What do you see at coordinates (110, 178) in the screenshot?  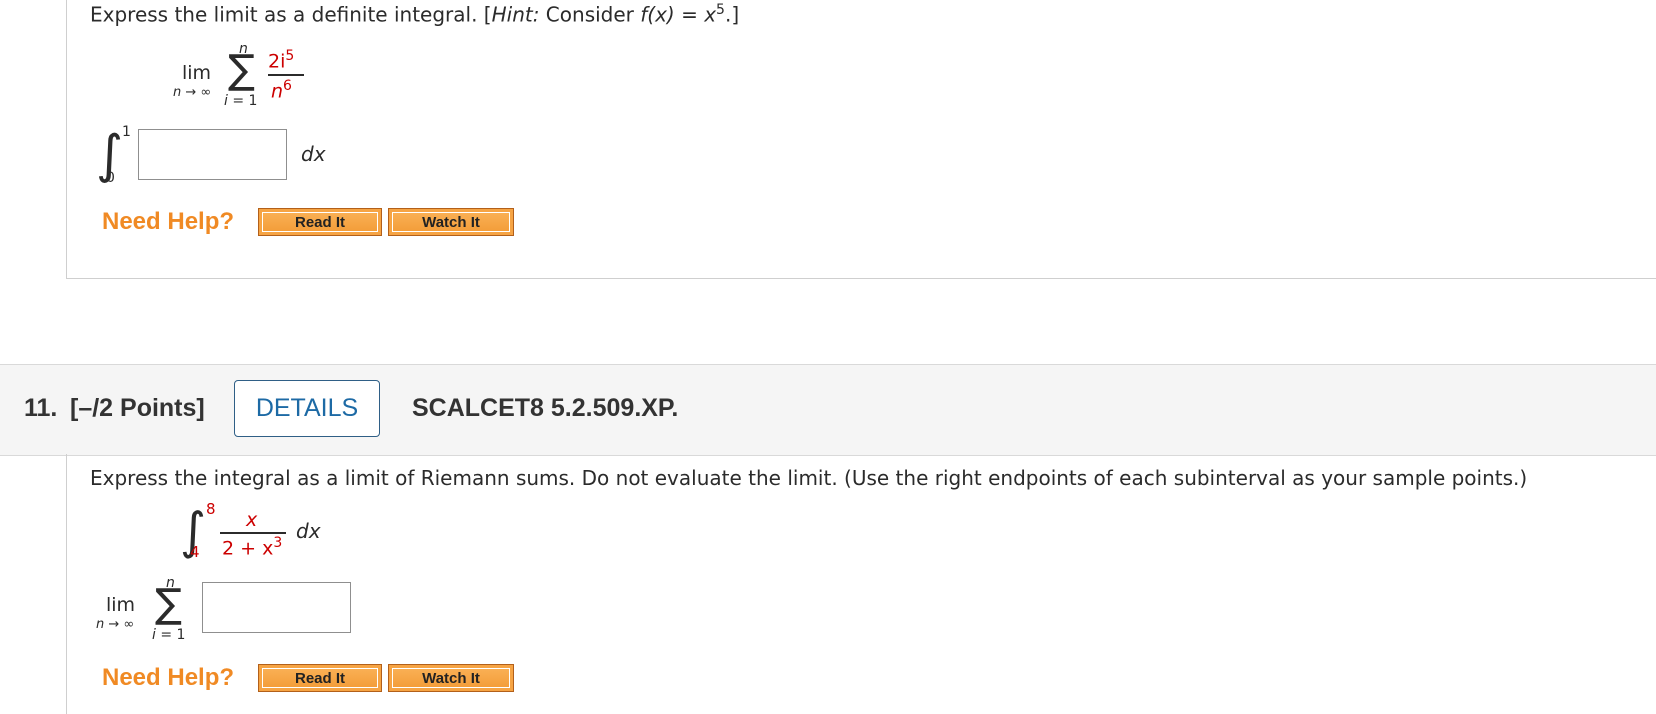 I see `integral-lower-bound: 0` at bounding box center [110, 178].